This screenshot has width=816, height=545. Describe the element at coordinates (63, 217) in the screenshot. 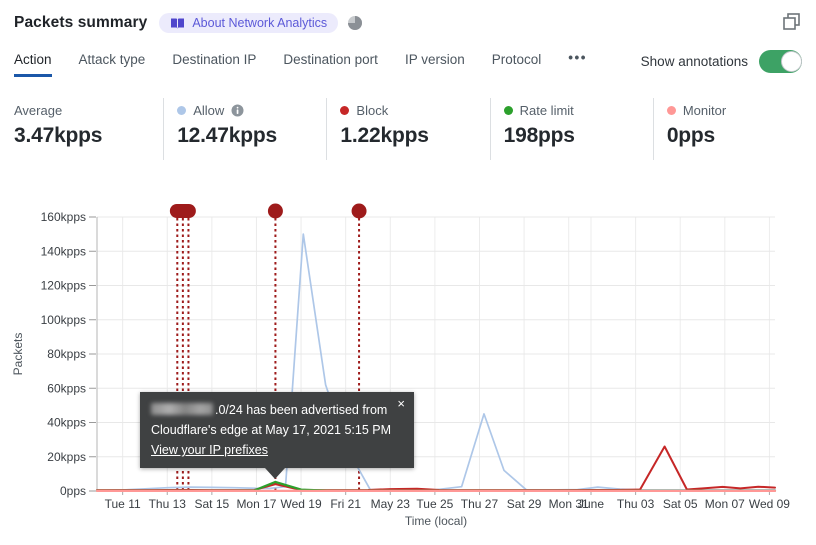

I see `y-tick-label: 160kpps` at that location.